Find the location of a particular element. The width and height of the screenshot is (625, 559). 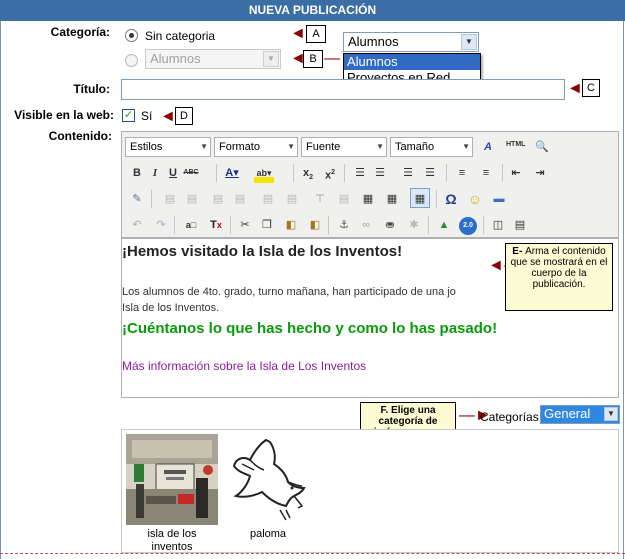

strikethrough-icon: ABC is located at coordinates (191, 173).